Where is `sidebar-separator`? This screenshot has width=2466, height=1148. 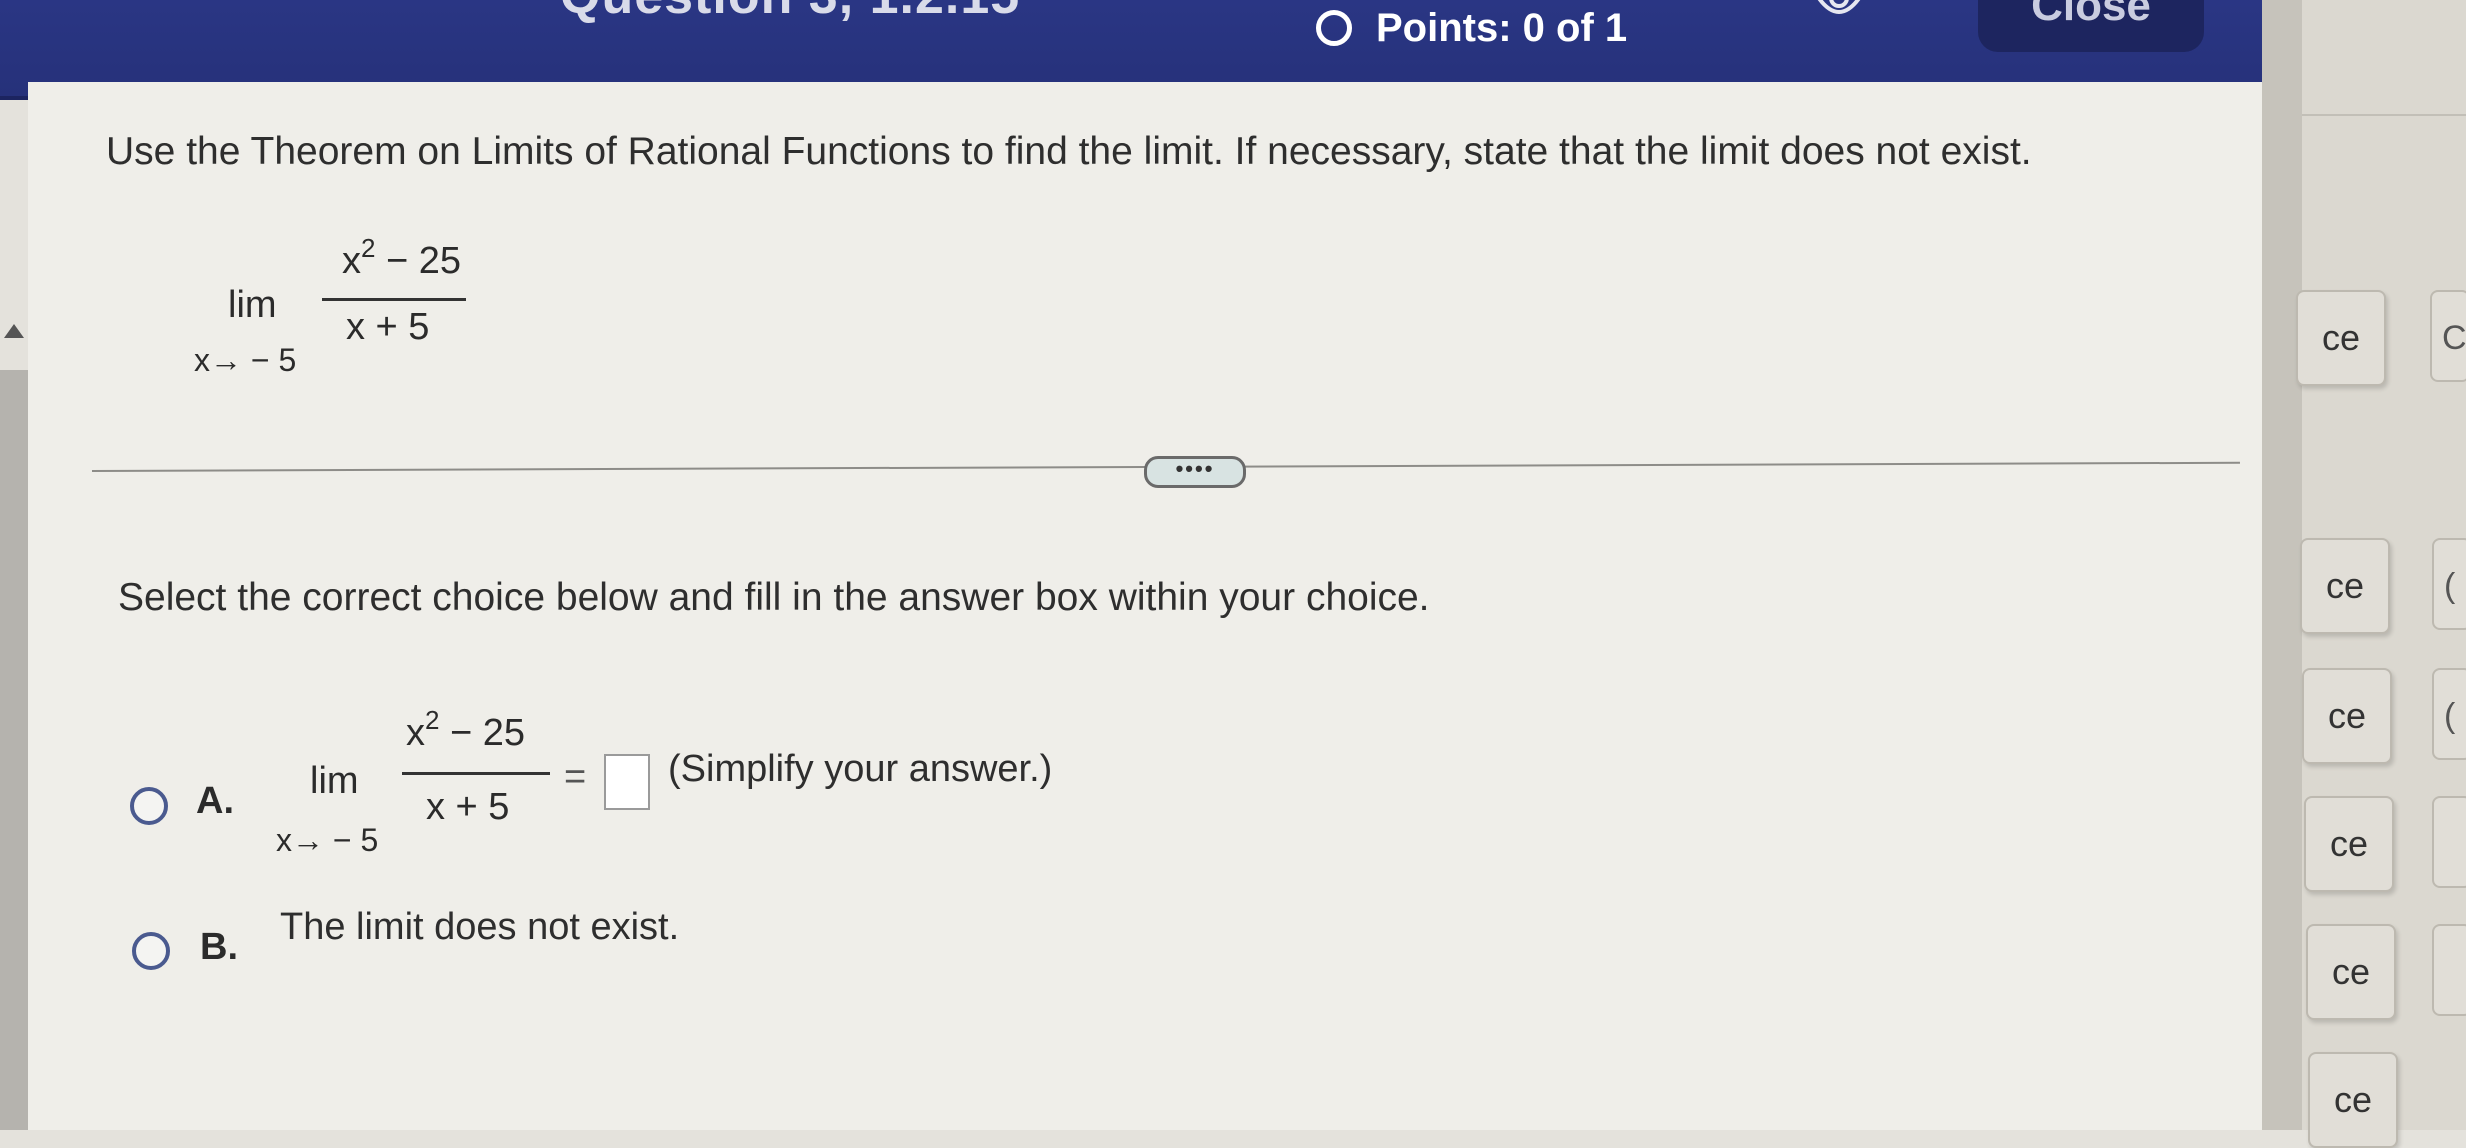
sidebar-separator is located at coordinates (2282, 565).